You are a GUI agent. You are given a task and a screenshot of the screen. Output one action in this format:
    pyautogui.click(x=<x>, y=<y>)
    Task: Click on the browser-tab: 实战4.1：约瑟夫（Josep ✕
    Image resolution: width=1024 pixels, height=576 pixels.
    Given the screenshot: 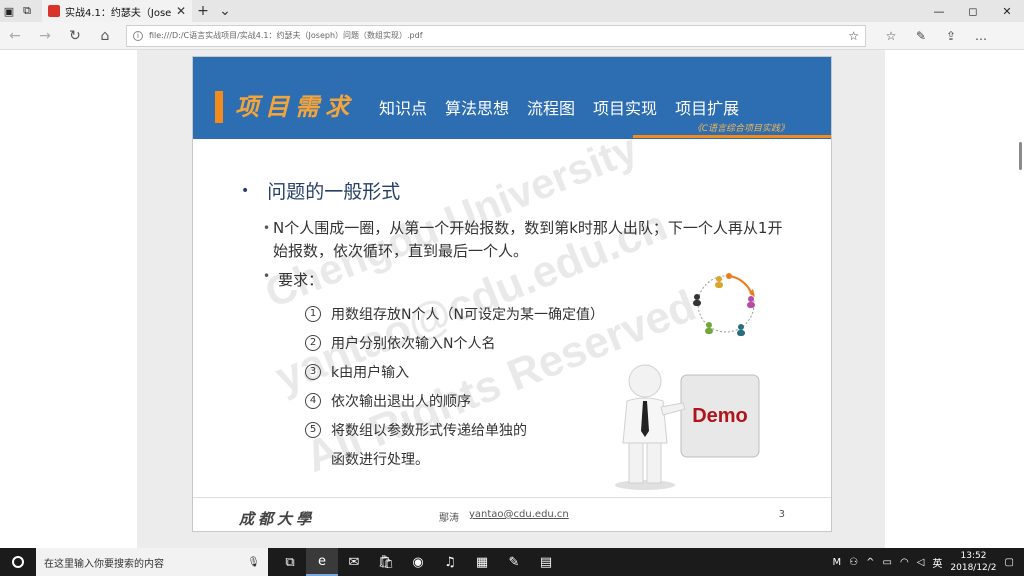 What is the action you would take?
    pyautogui.click(x=117, y=11)
    